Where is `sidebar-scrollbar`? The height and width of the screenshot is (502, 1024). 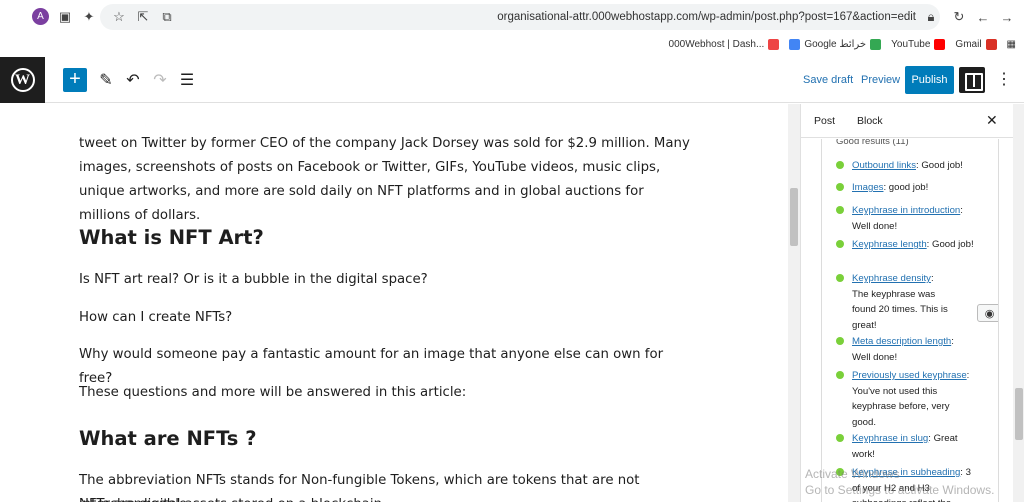
sidebar-scrollbar is located at coordinates (1018, 303).